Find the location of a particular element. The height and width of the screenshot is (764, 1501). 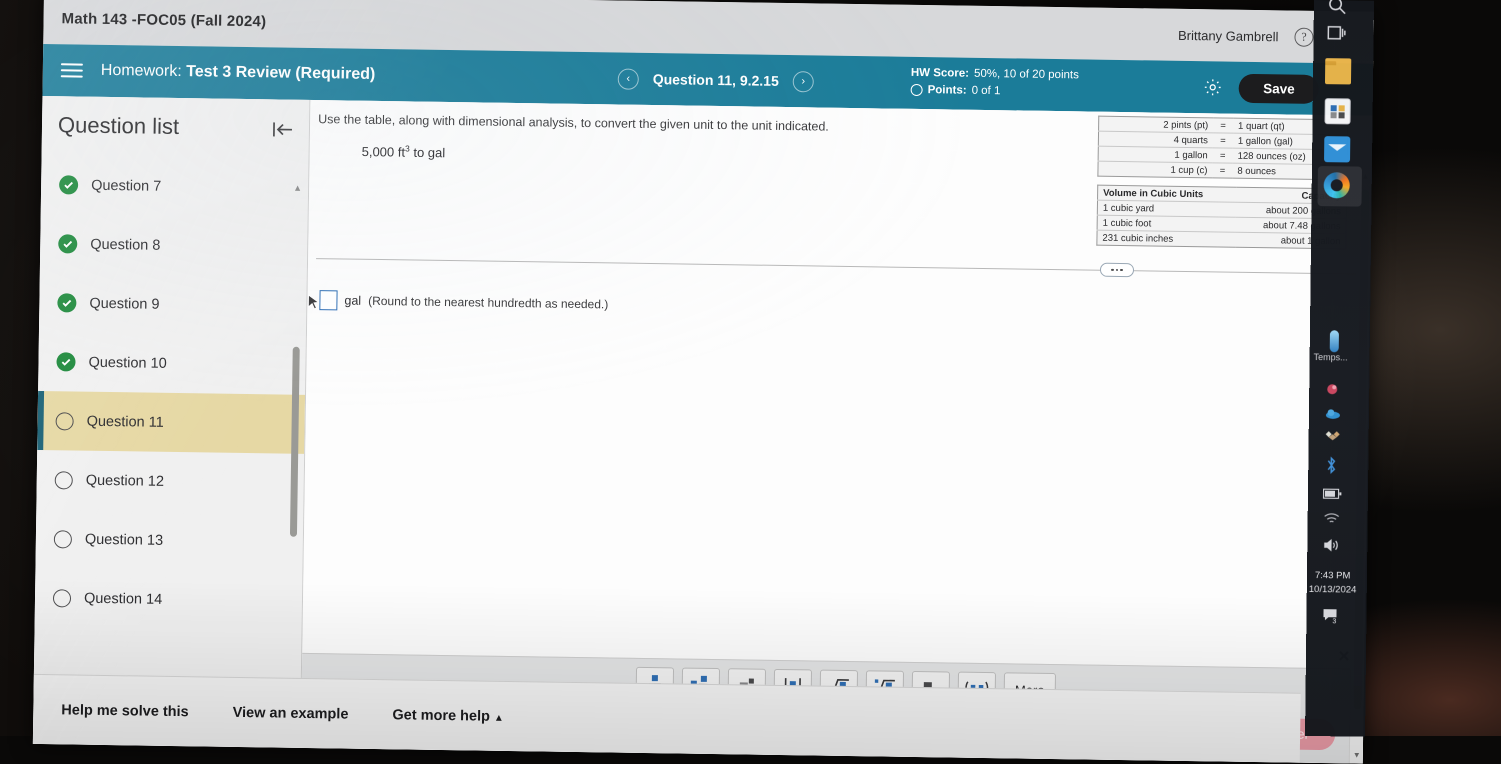

chevron-up-icon: ▲ is located at coordinates (499, 717).